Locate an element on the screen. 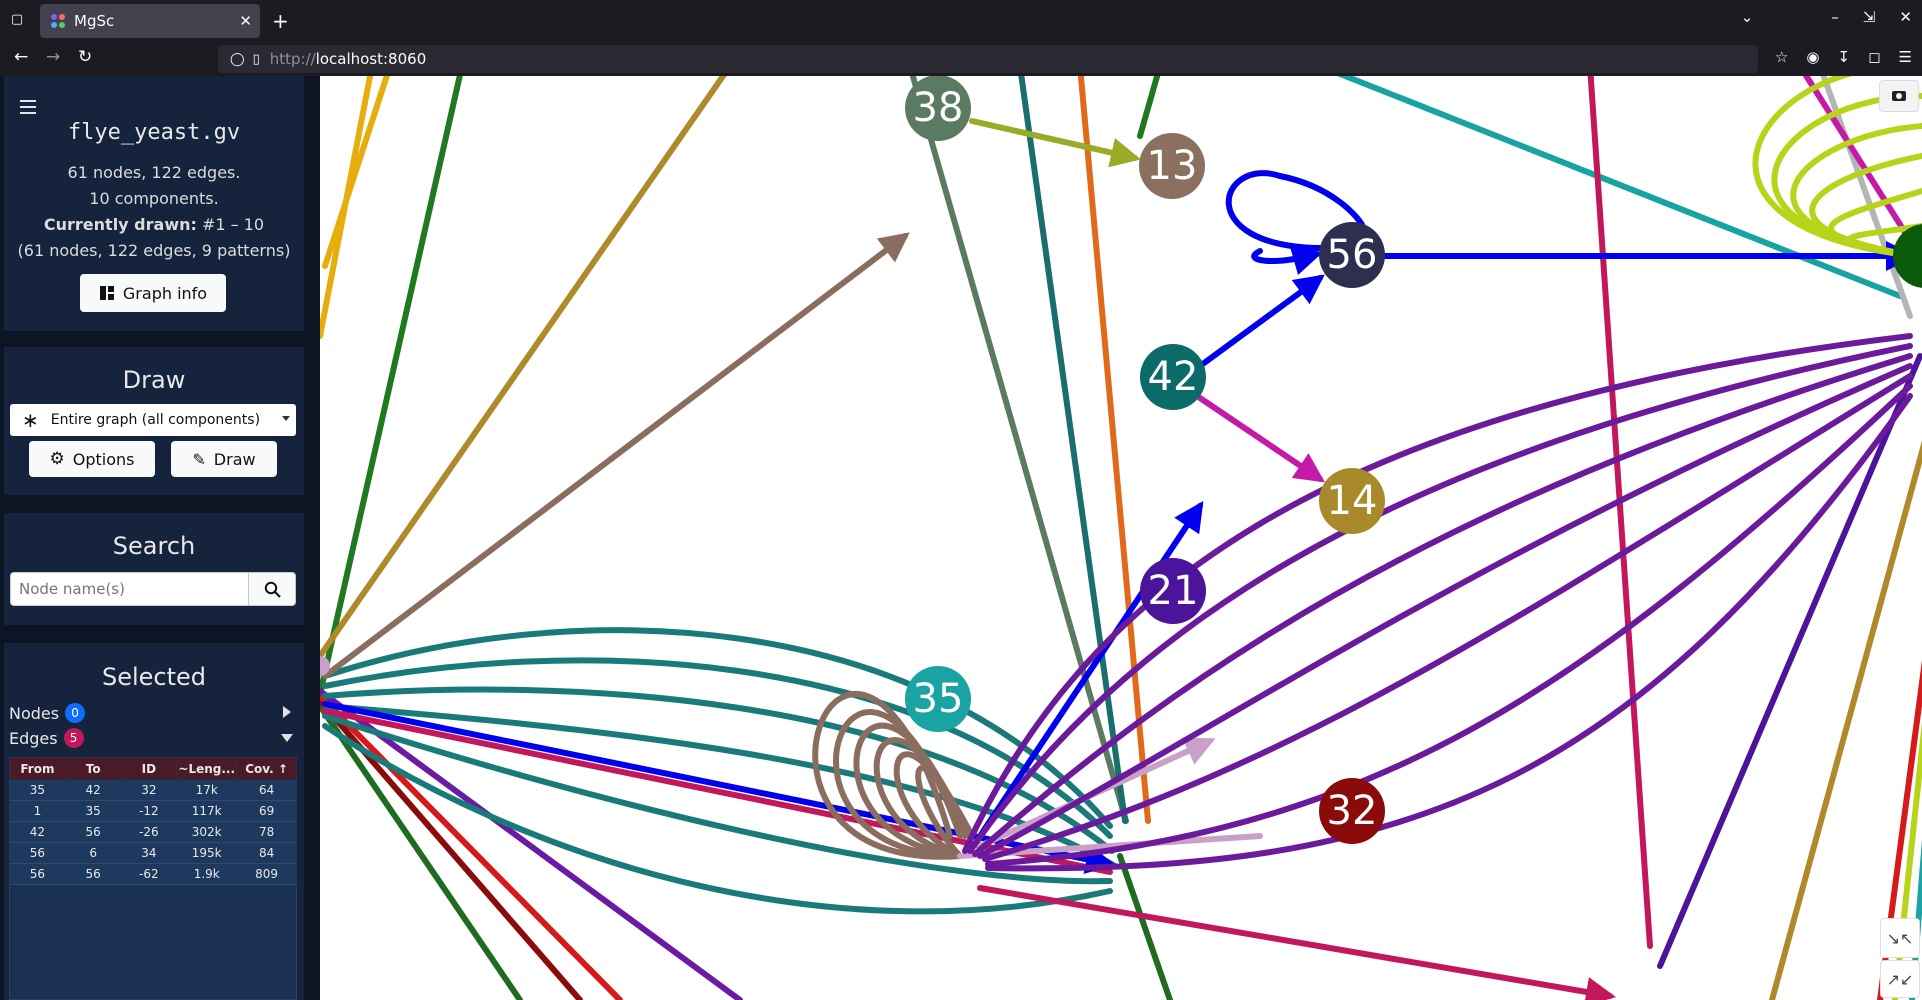  graph-node: 35 is located at coordinates (938, 699).